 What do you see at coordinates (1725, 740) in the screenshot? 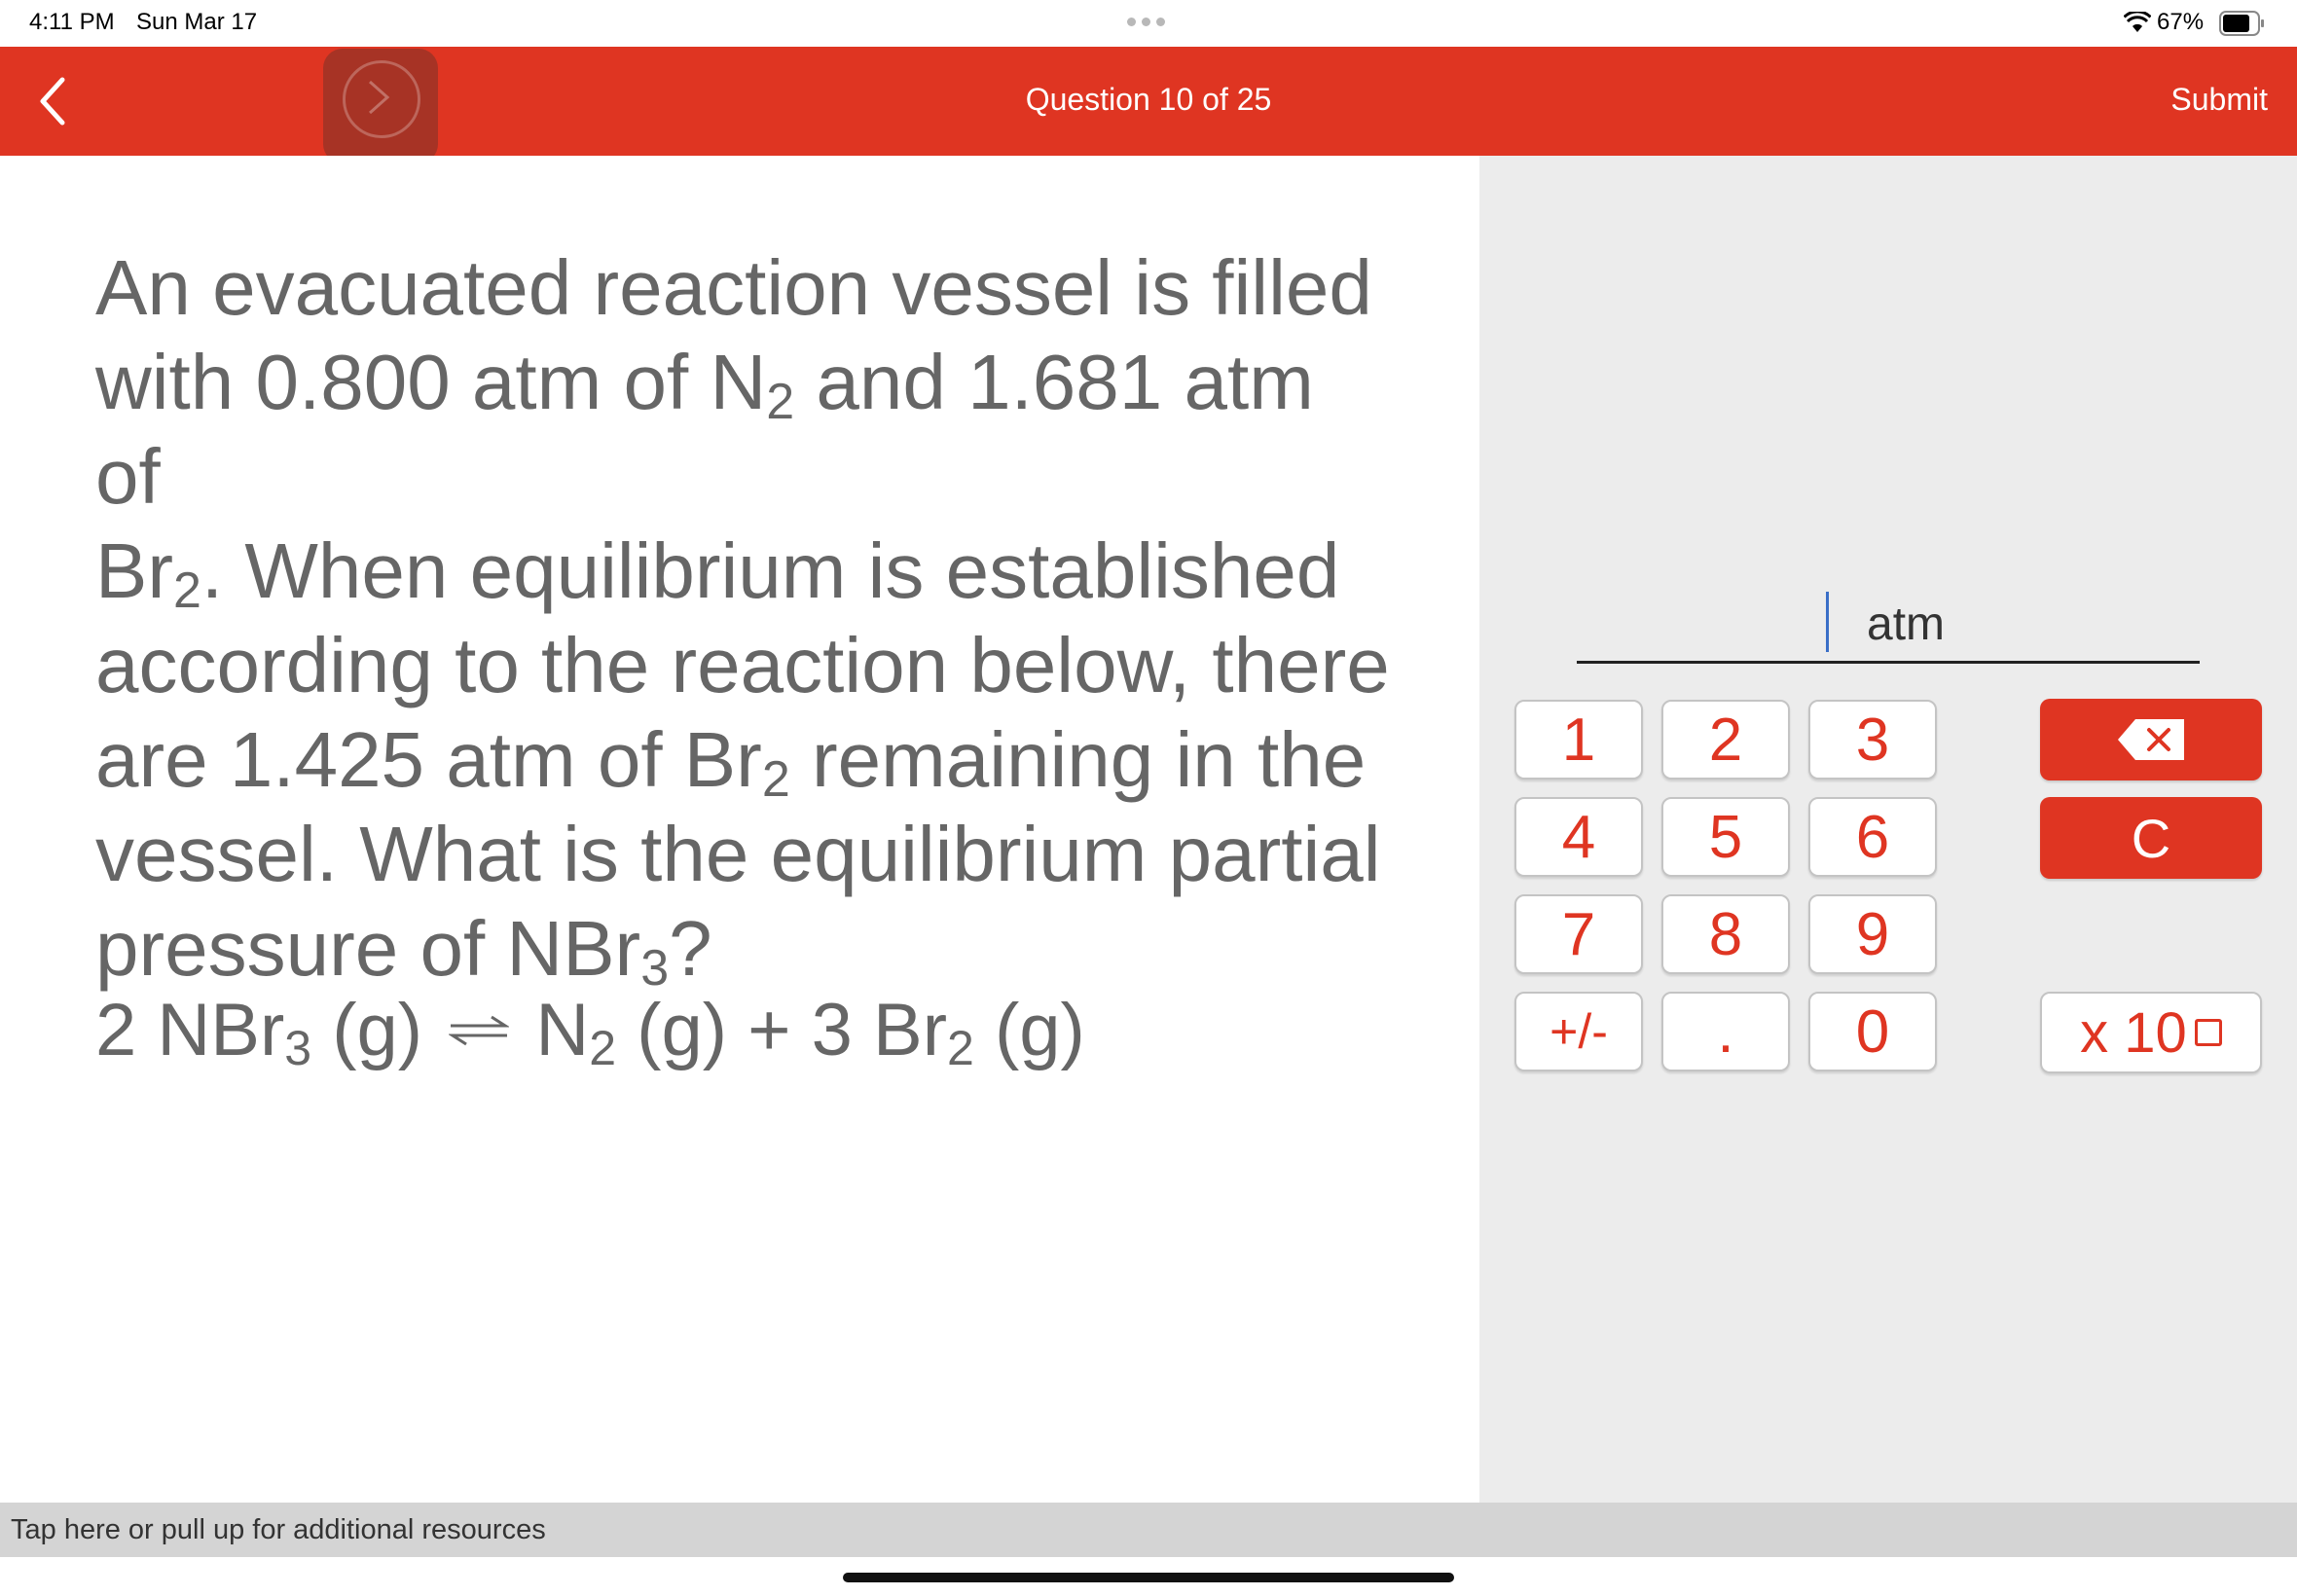
I see `key-2: 2` at bounding box center [1725, 740].